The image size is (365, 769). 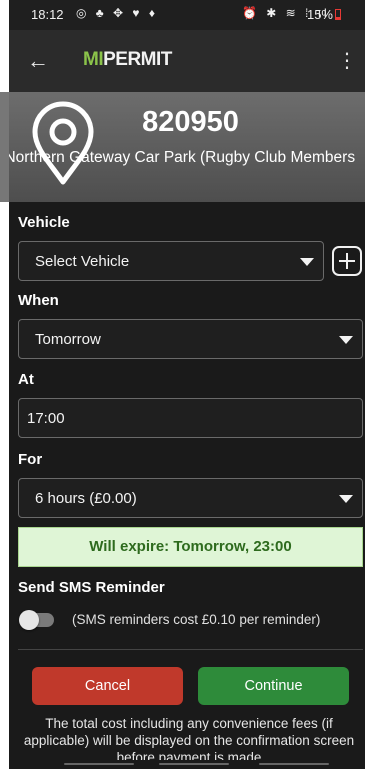 What do you see at coordinates (319, 14) in the screenshot?
I see `battery-percent: 15%` at bounding box center [319, 14].